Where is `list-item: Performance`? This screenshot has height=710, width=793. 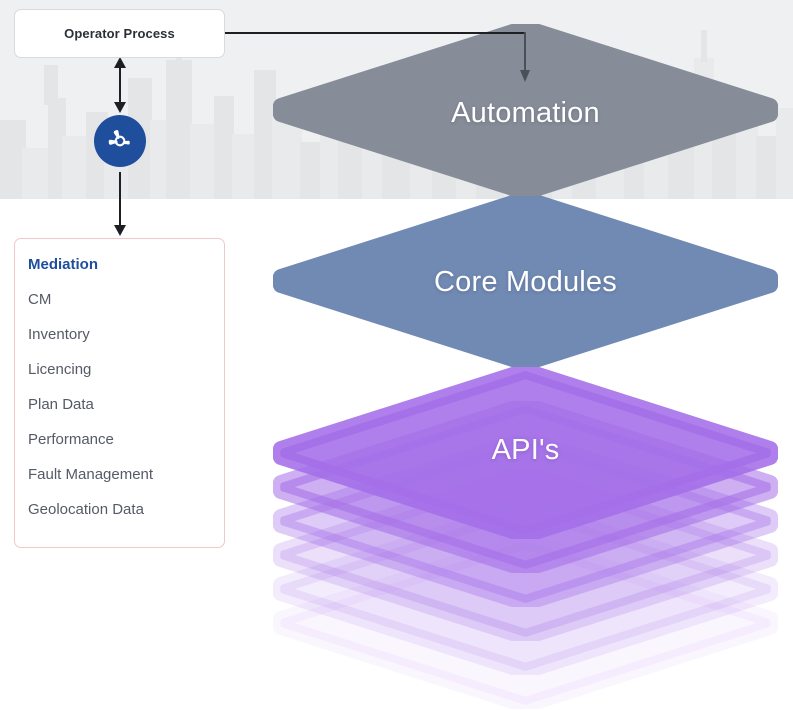
list-item: Performance is located at coordinates (126, 439).